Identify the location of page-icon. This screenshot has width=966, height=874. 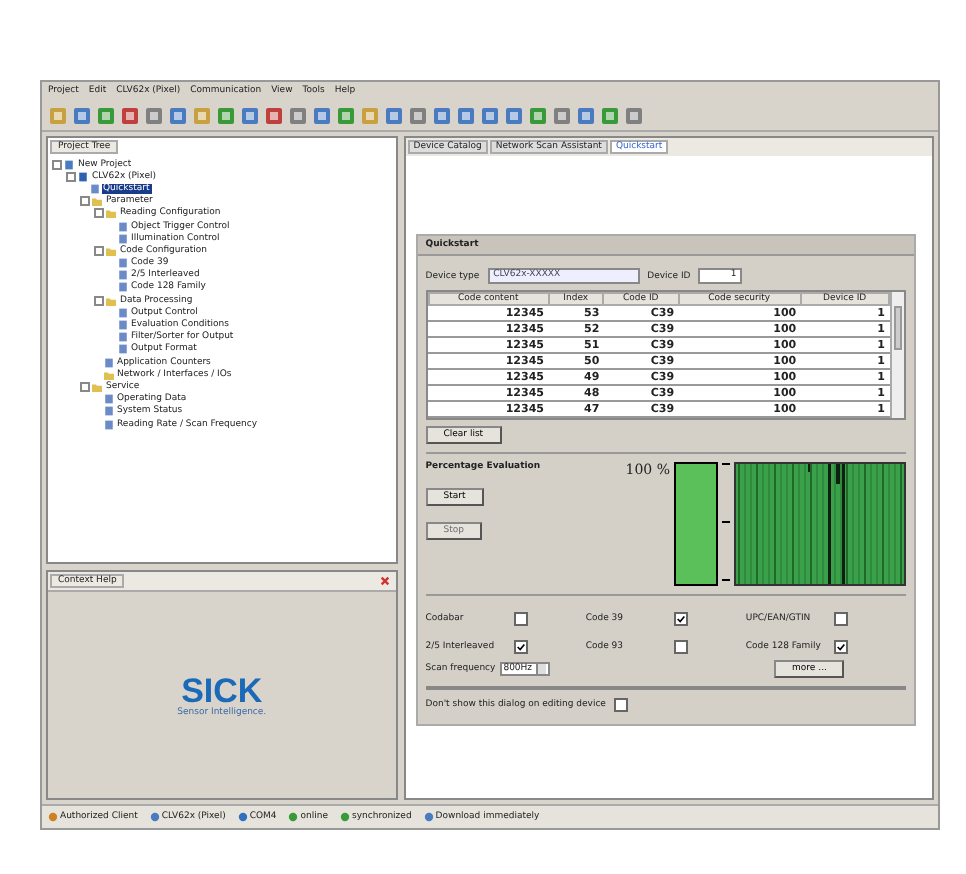
(94, 188).